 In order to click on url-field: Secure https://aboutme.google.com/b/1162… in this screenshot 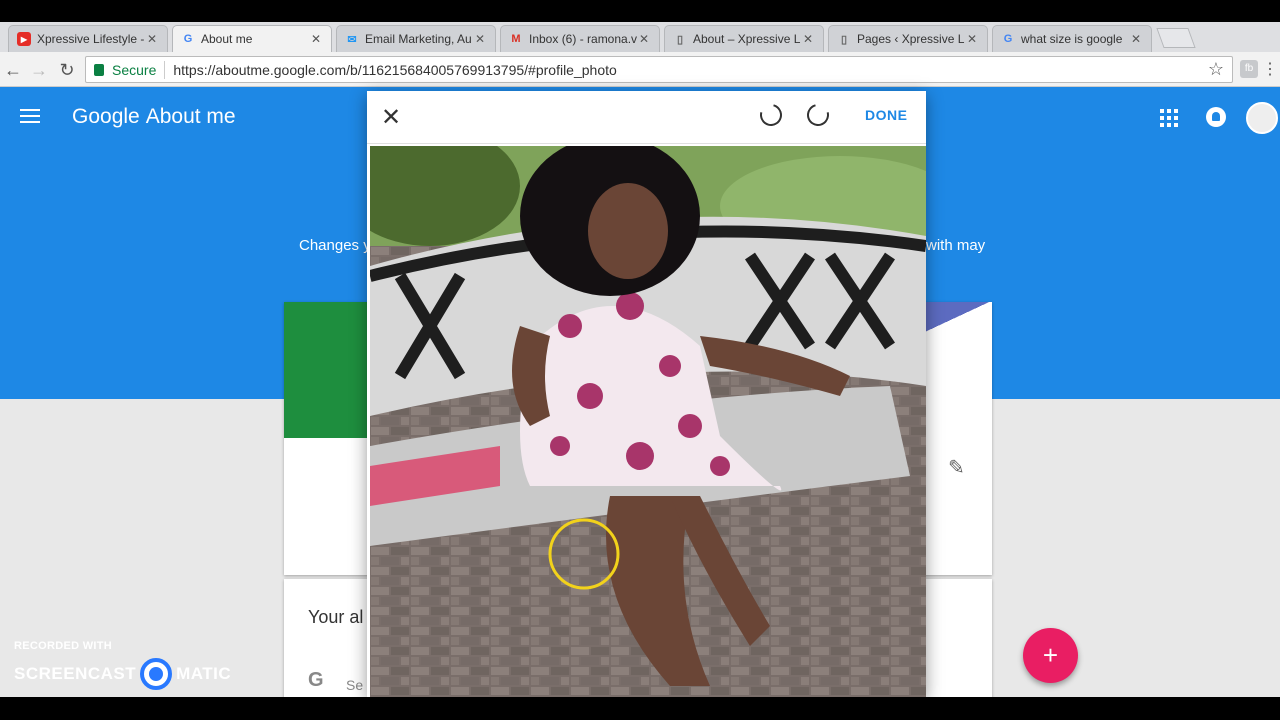, I will do `click(659, 69)`.